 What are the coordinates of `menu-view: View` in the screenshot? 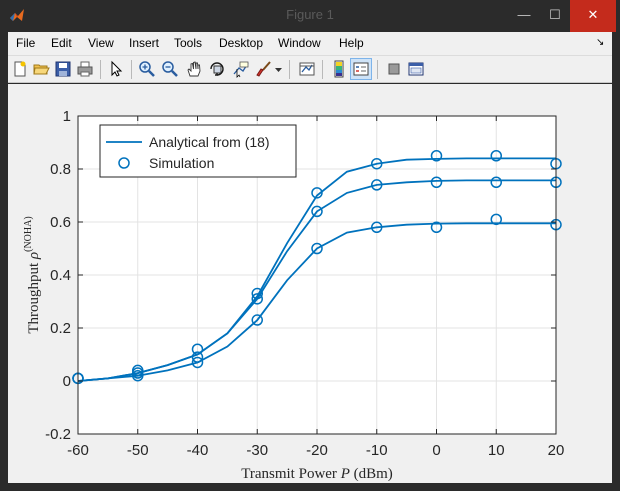 It's located at (101, 43).